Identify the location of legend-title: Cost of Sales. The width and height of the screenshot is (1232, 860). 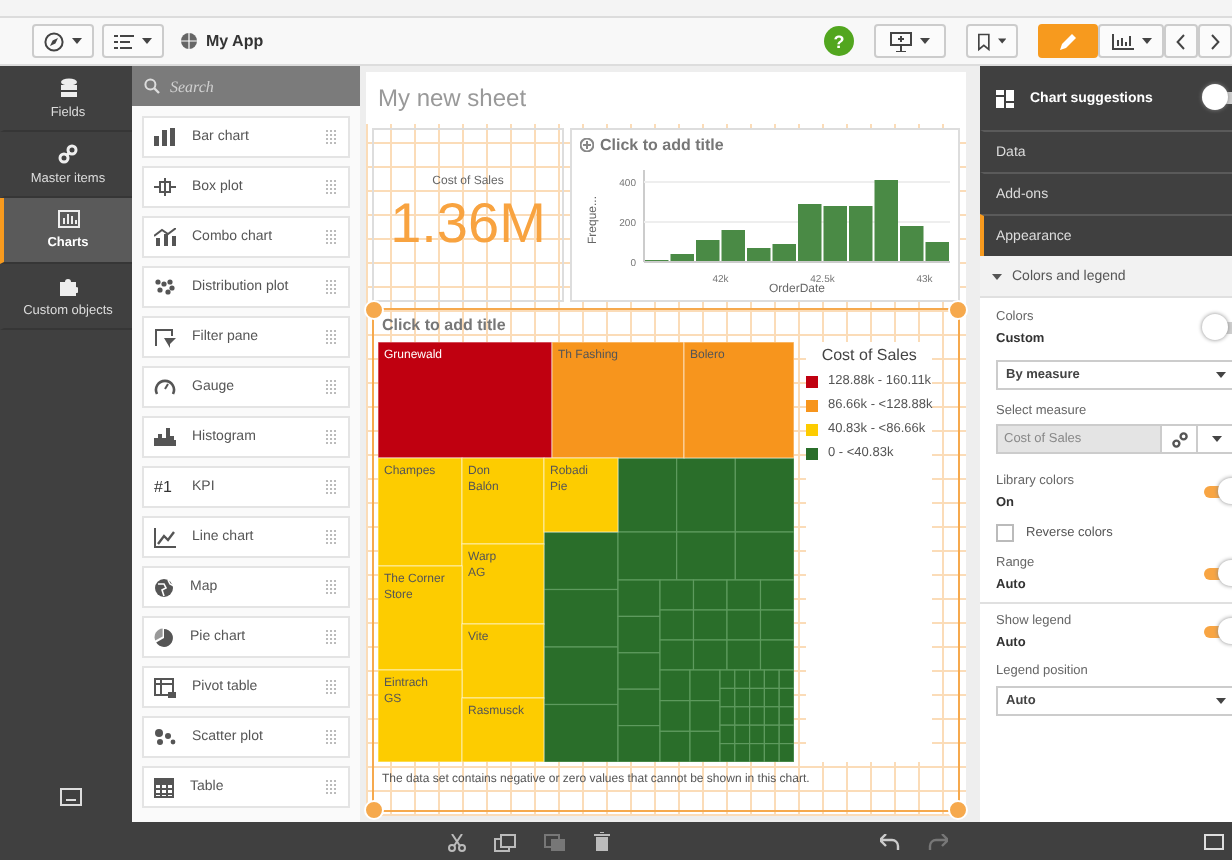
(869, 355).